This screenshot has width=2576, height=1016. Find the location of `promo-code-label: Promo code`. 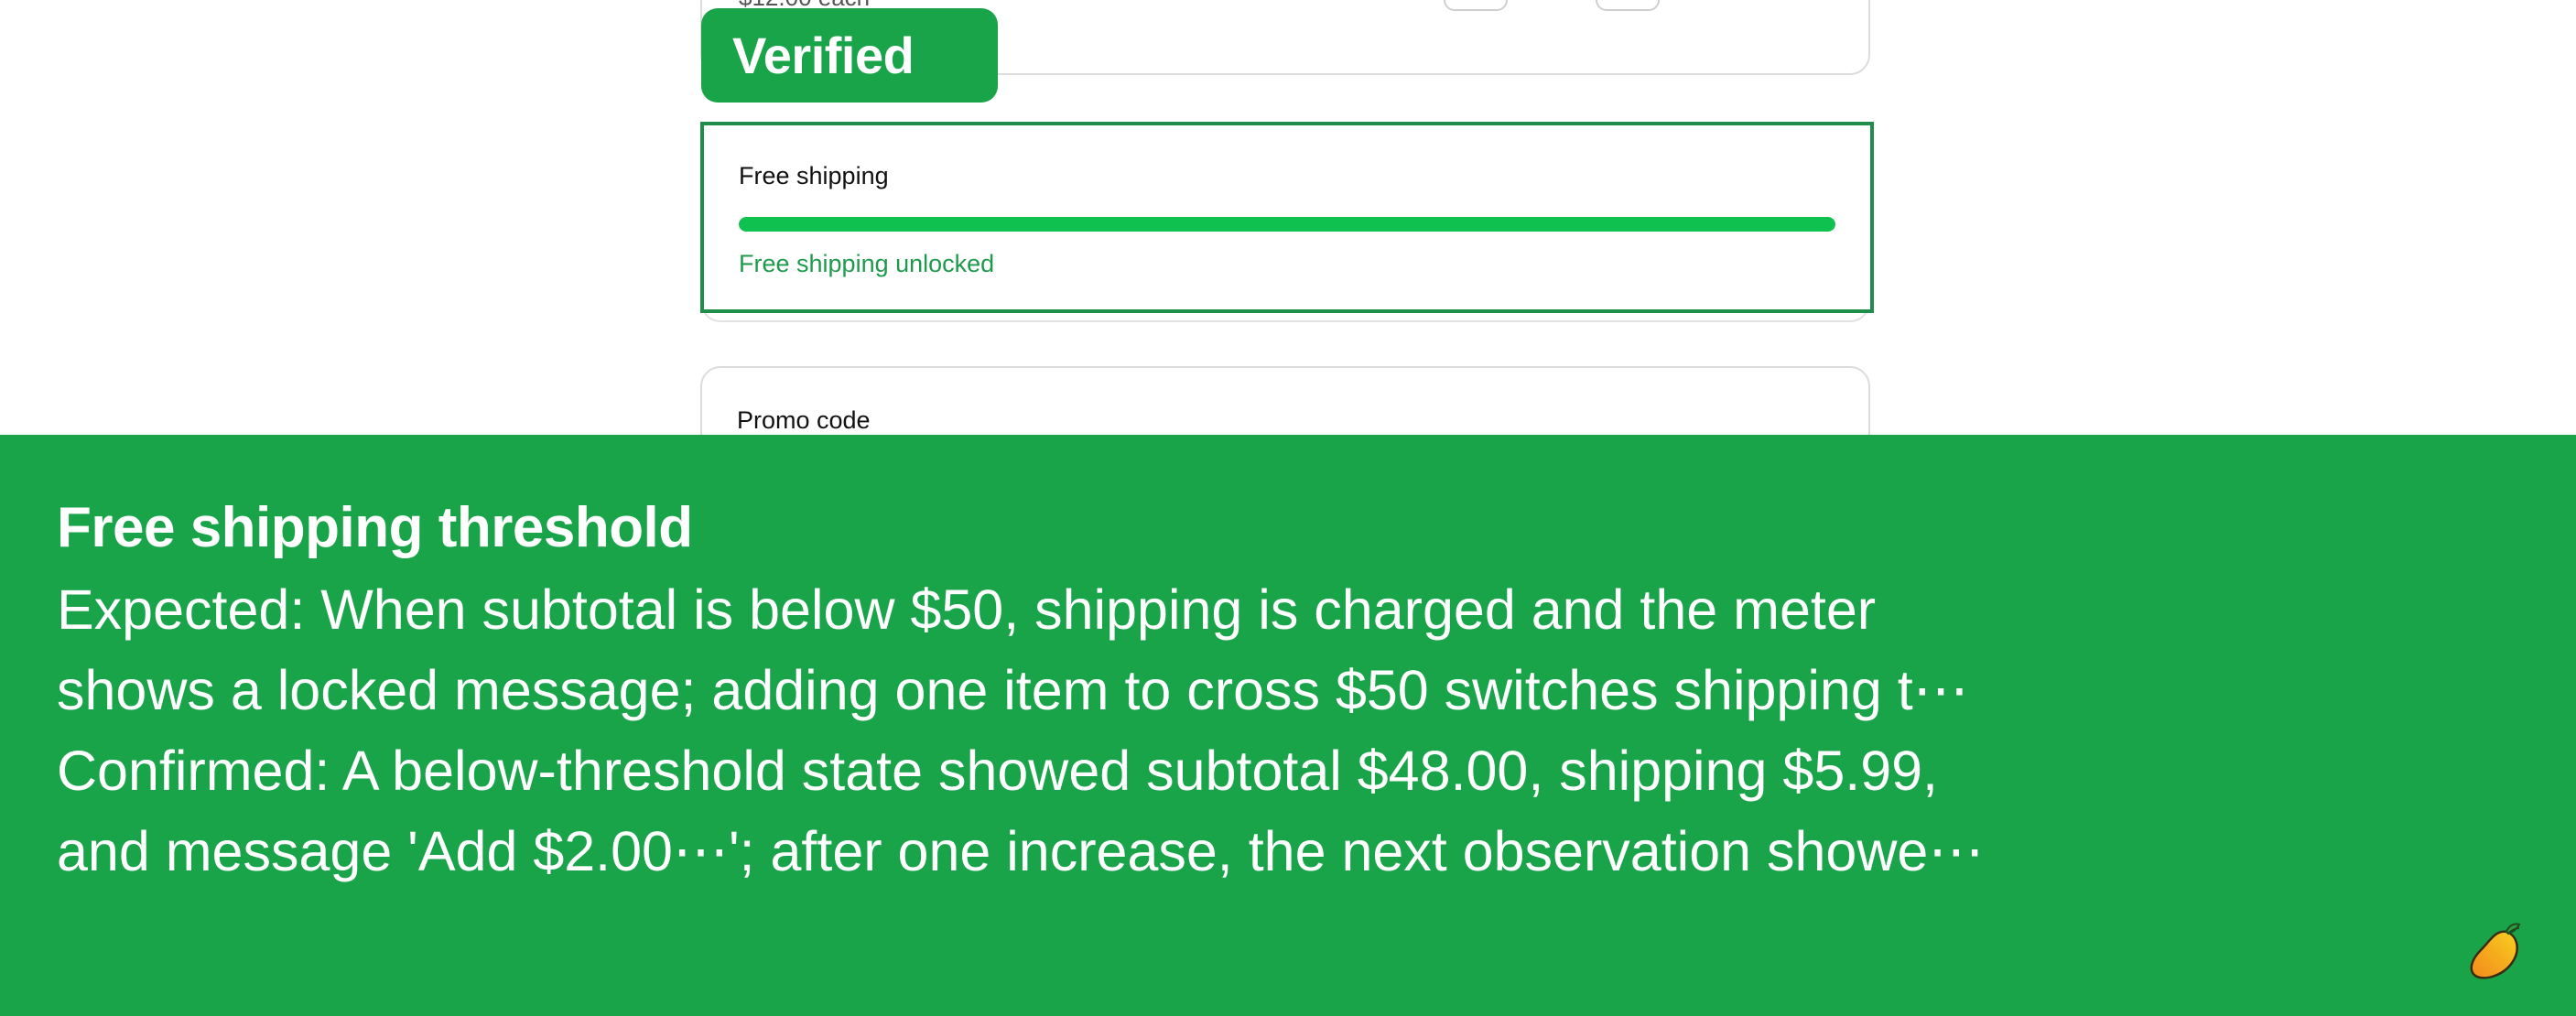

promo-code-label: Promo code is located at coordinates (804, 420).